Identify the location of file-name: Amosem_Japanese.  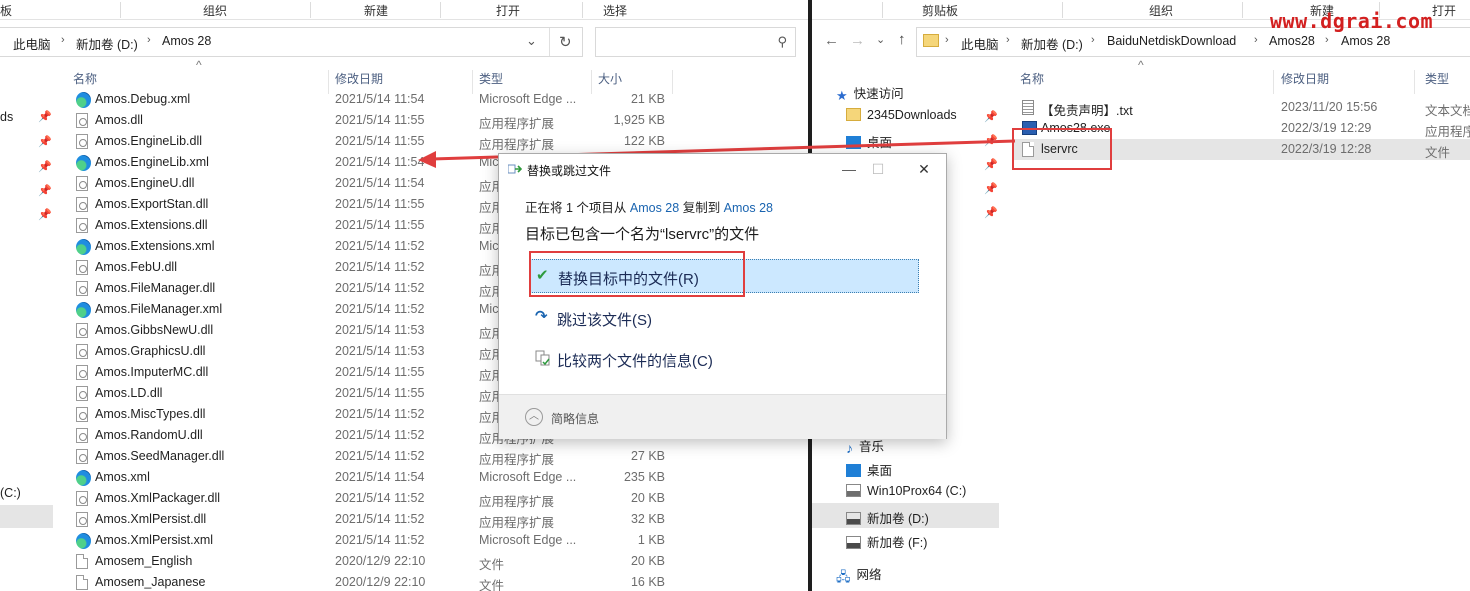
(150, 582).